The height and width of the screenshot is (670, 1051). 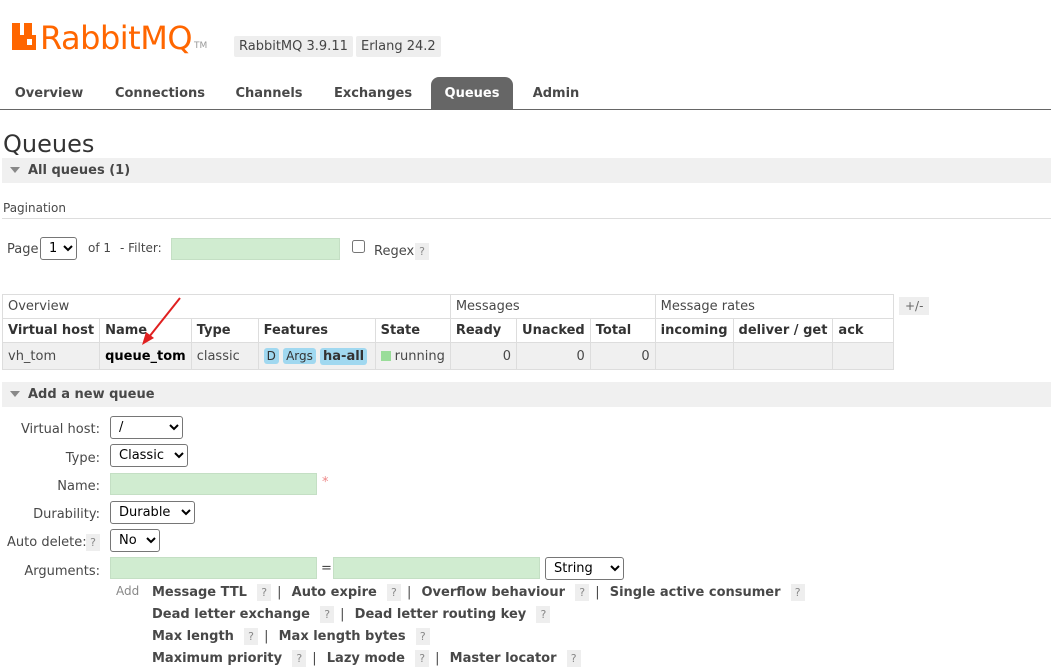 What do you see at coordinates (526, 218) in the screenshot?
I see `pagination-divider` at bounding box center [526, 218].